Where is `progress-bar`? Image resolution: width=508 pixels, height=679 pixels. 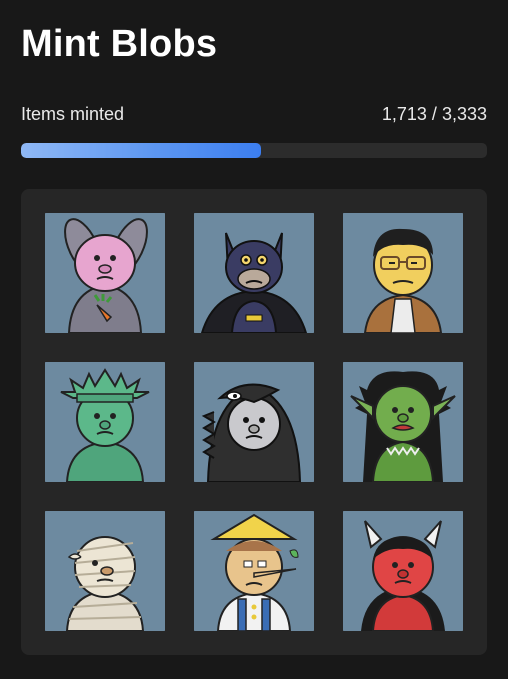 progress-bar is located at coordinates (254, 150).